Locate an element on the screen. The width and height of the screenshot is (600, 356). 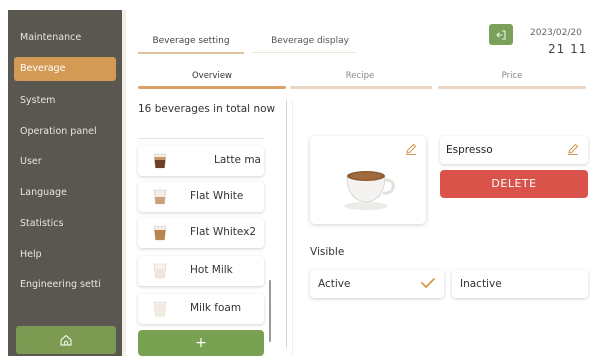
add-beverage-button: + is located at coordinates (201, 343).